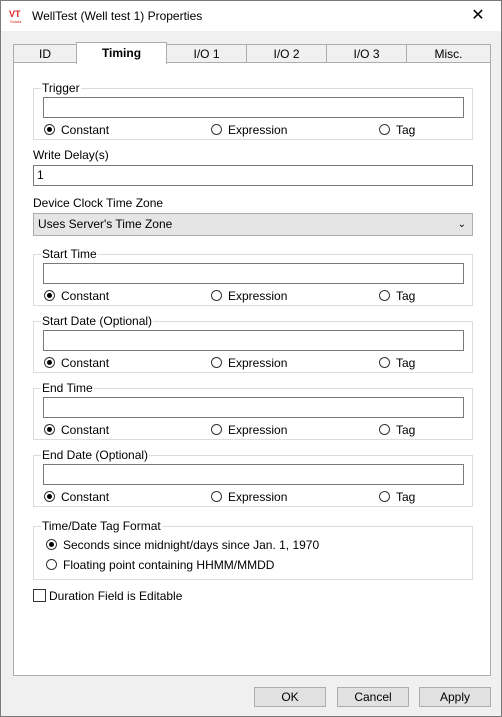 The width and height of the screenshot is (502, 717). What do you see at coordinates (101, 526) in the screenshot?
I see `tag-format-title: Time/Date Tag Format` at bounding box center [101, 526].